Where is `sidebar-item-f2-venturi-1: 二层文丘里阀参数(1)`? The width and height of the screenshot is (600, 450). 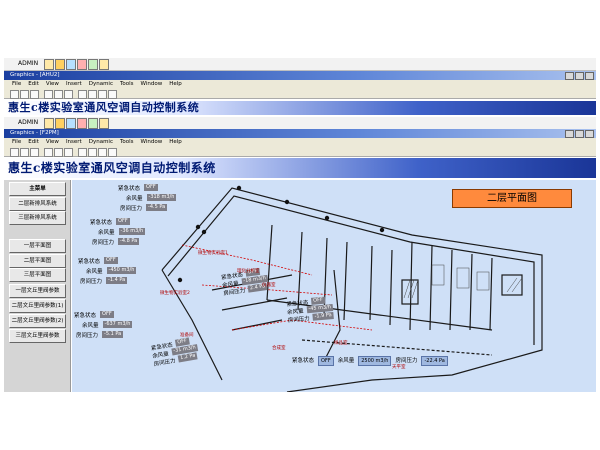
sidebar-item-f2-venturi-1: 二层文丘里阀参数(1) is located at coordinates (37, 306).